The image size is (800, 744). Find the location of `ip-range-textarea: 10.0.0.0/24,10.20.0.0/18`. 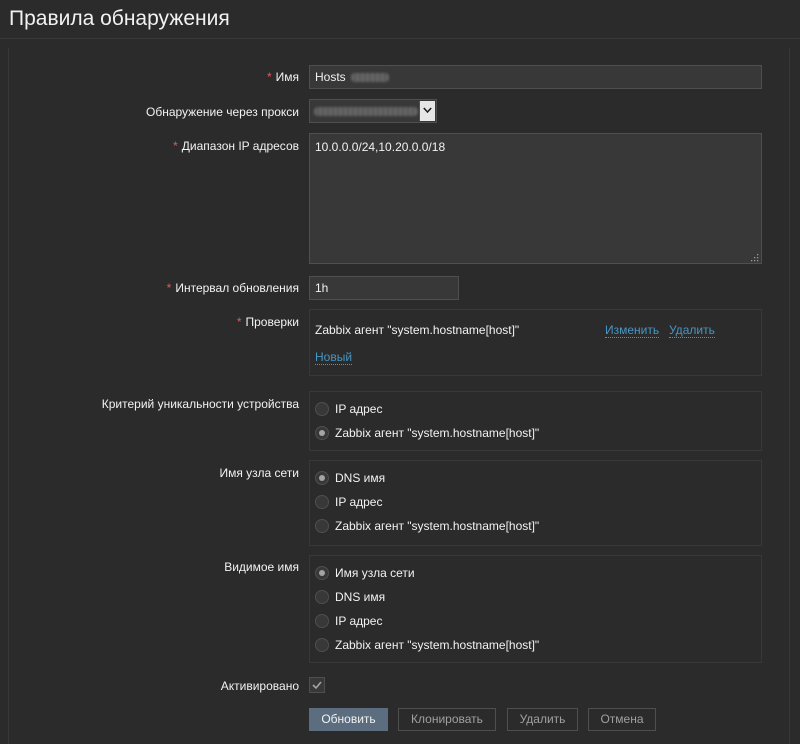

ip-range-textarea: 10.0.0.0/24,10.20.0.0/18 is located at coordinates (535, 198).